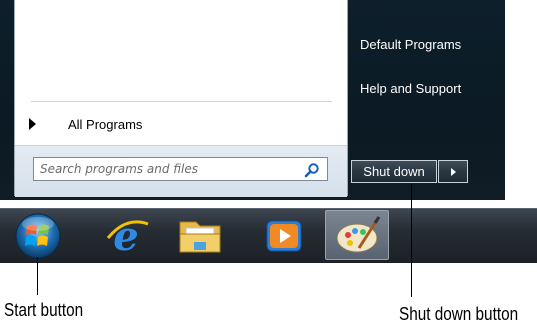 The height and width of the screenshot is (330, 537). What do you see at coordinates (167, 169) in the screenshot?
I see `search-input` at bounding box center [167, 169].